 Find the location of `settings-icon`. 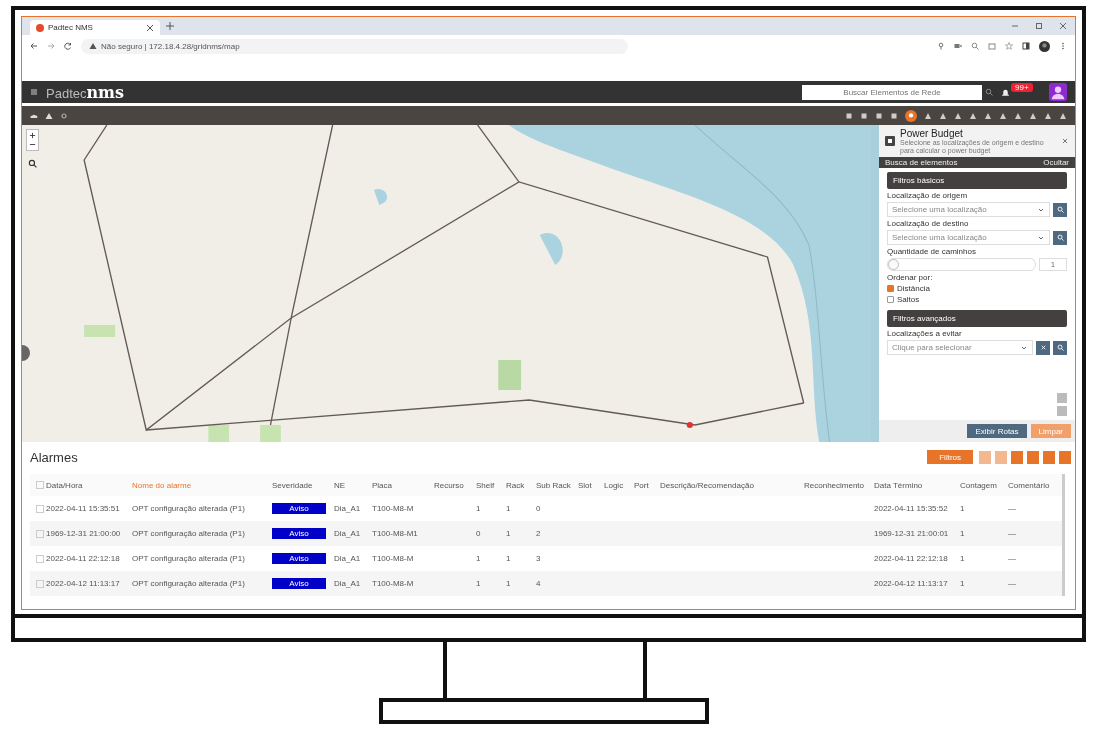

settings-icon is located at coordinates (64, 115).